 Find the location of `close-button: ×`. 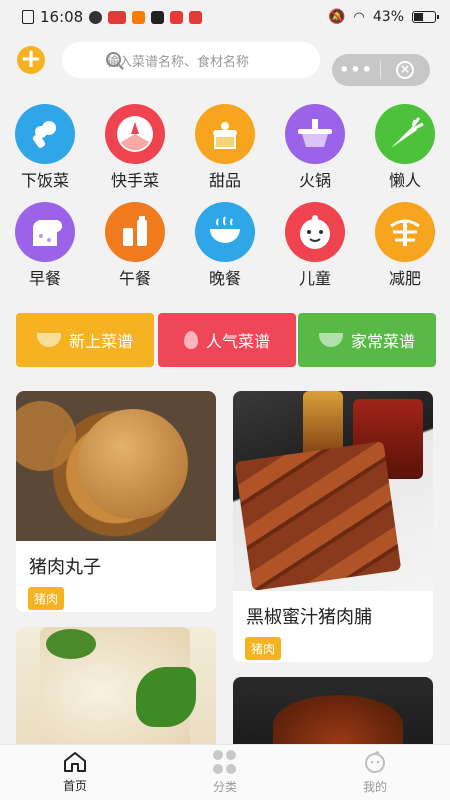

close-button: × is located at coordinates (405, 70).